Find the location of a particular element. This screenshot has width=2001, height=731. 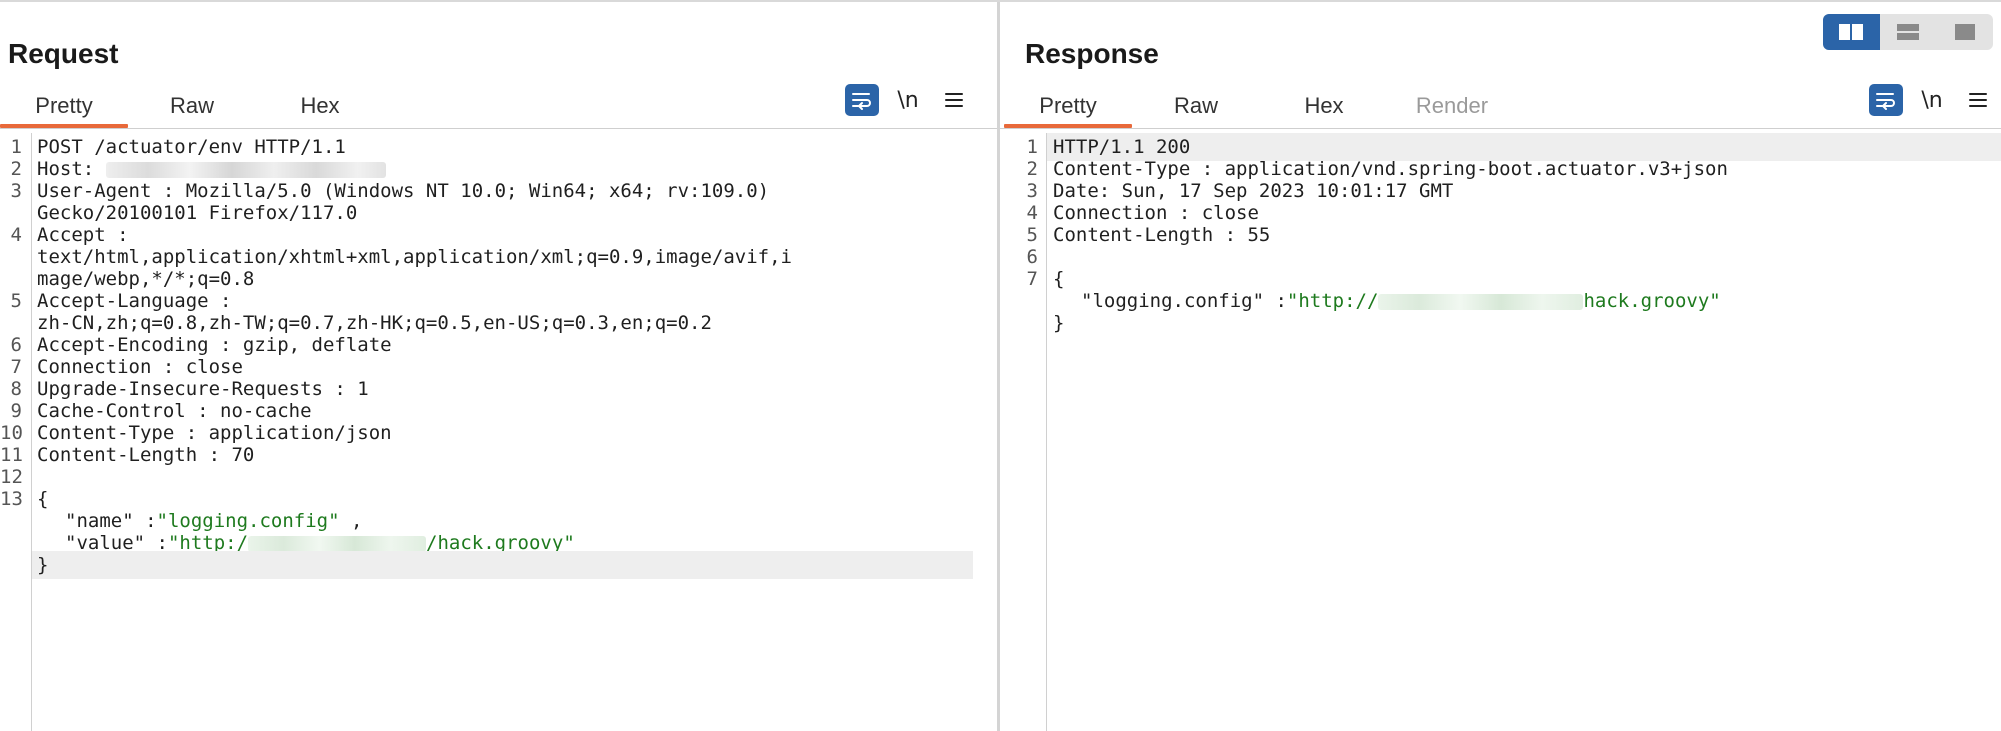

layout-side-by-side-button is located at coordinates (1851, 32).